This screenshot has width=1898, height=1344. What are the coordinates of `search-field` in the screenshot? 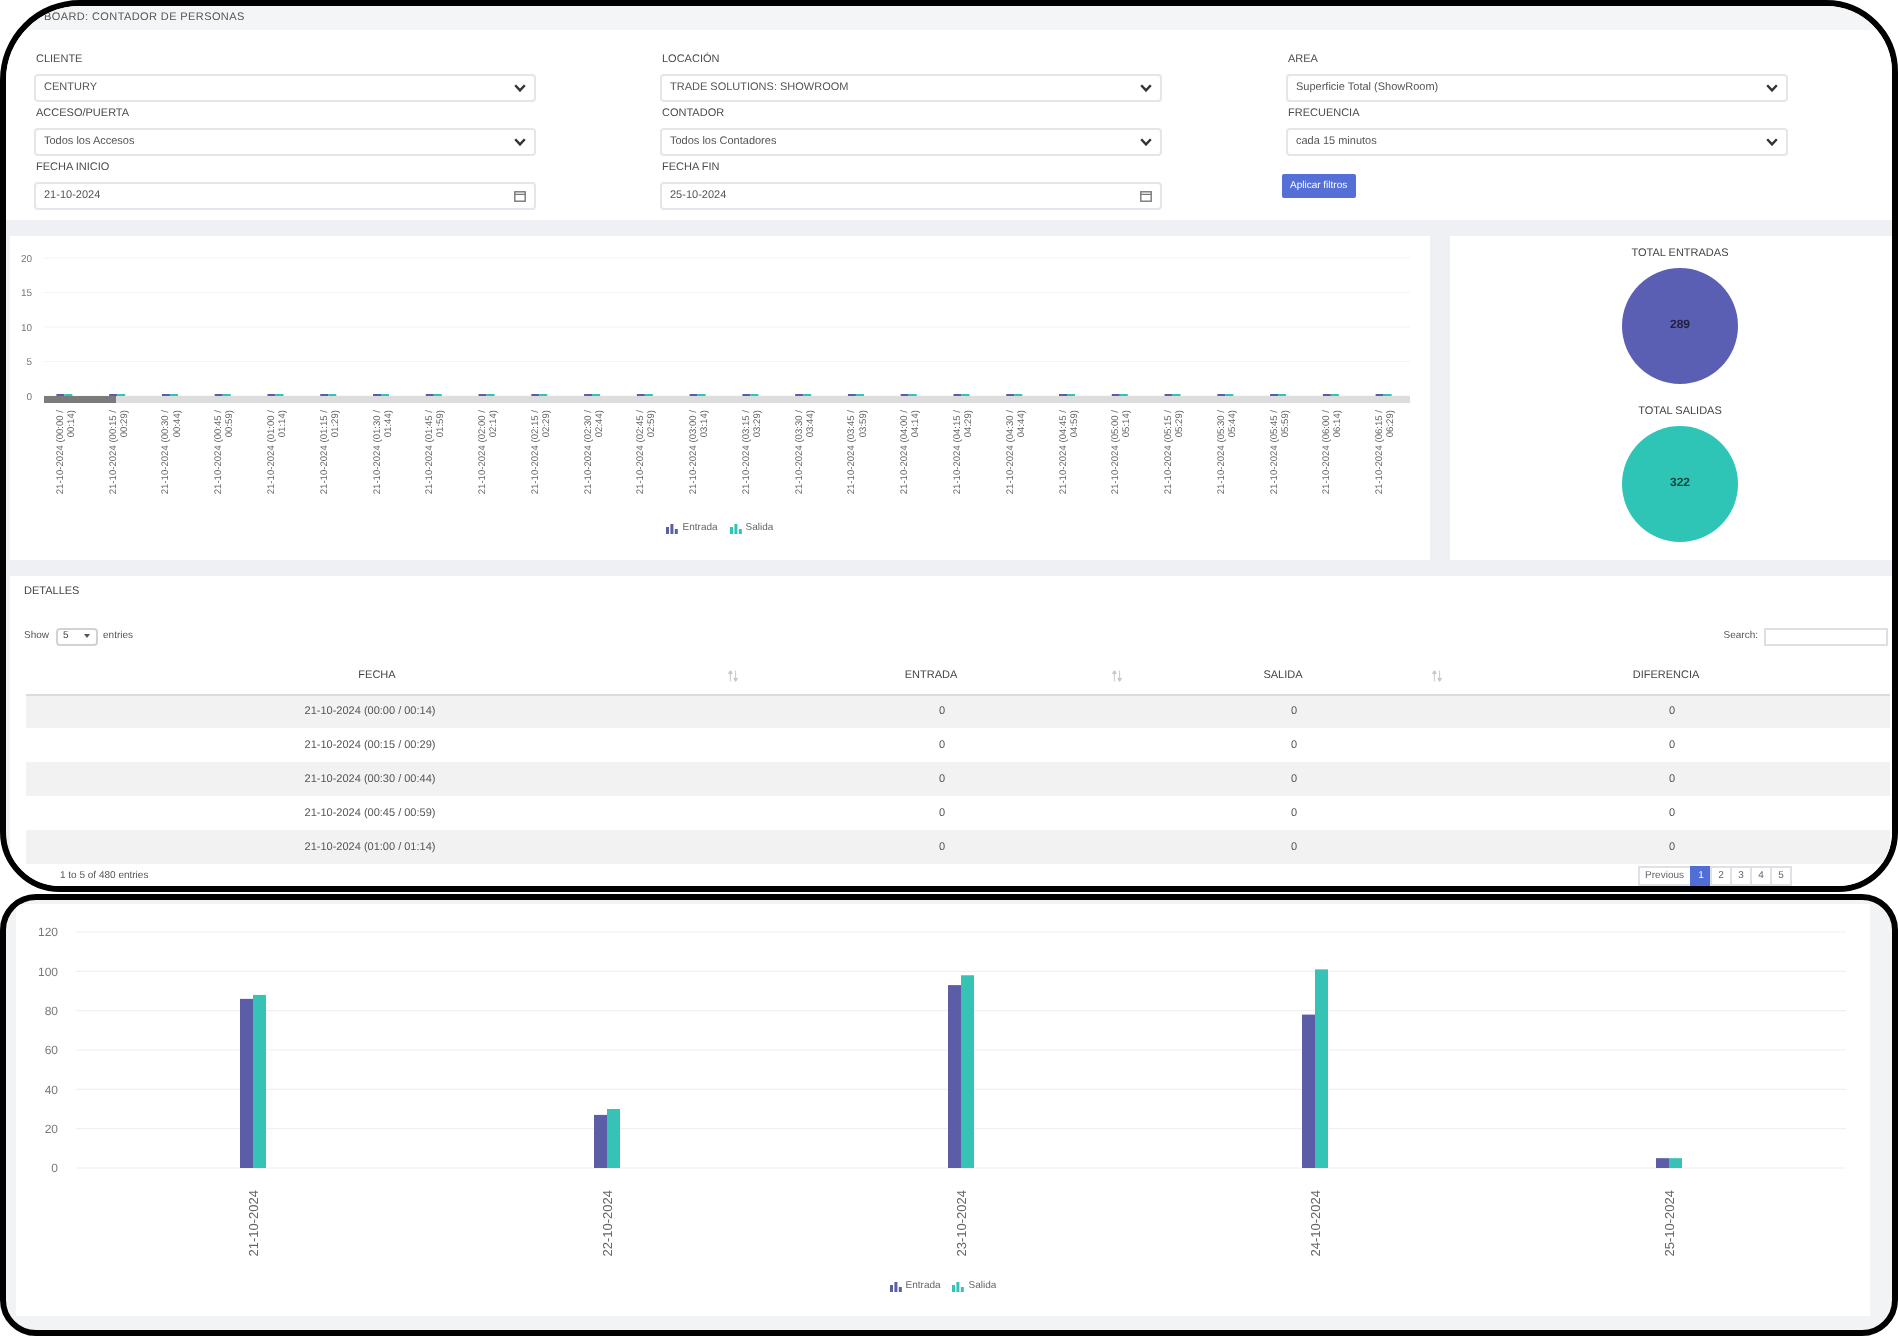 It's located at (1826, 636).